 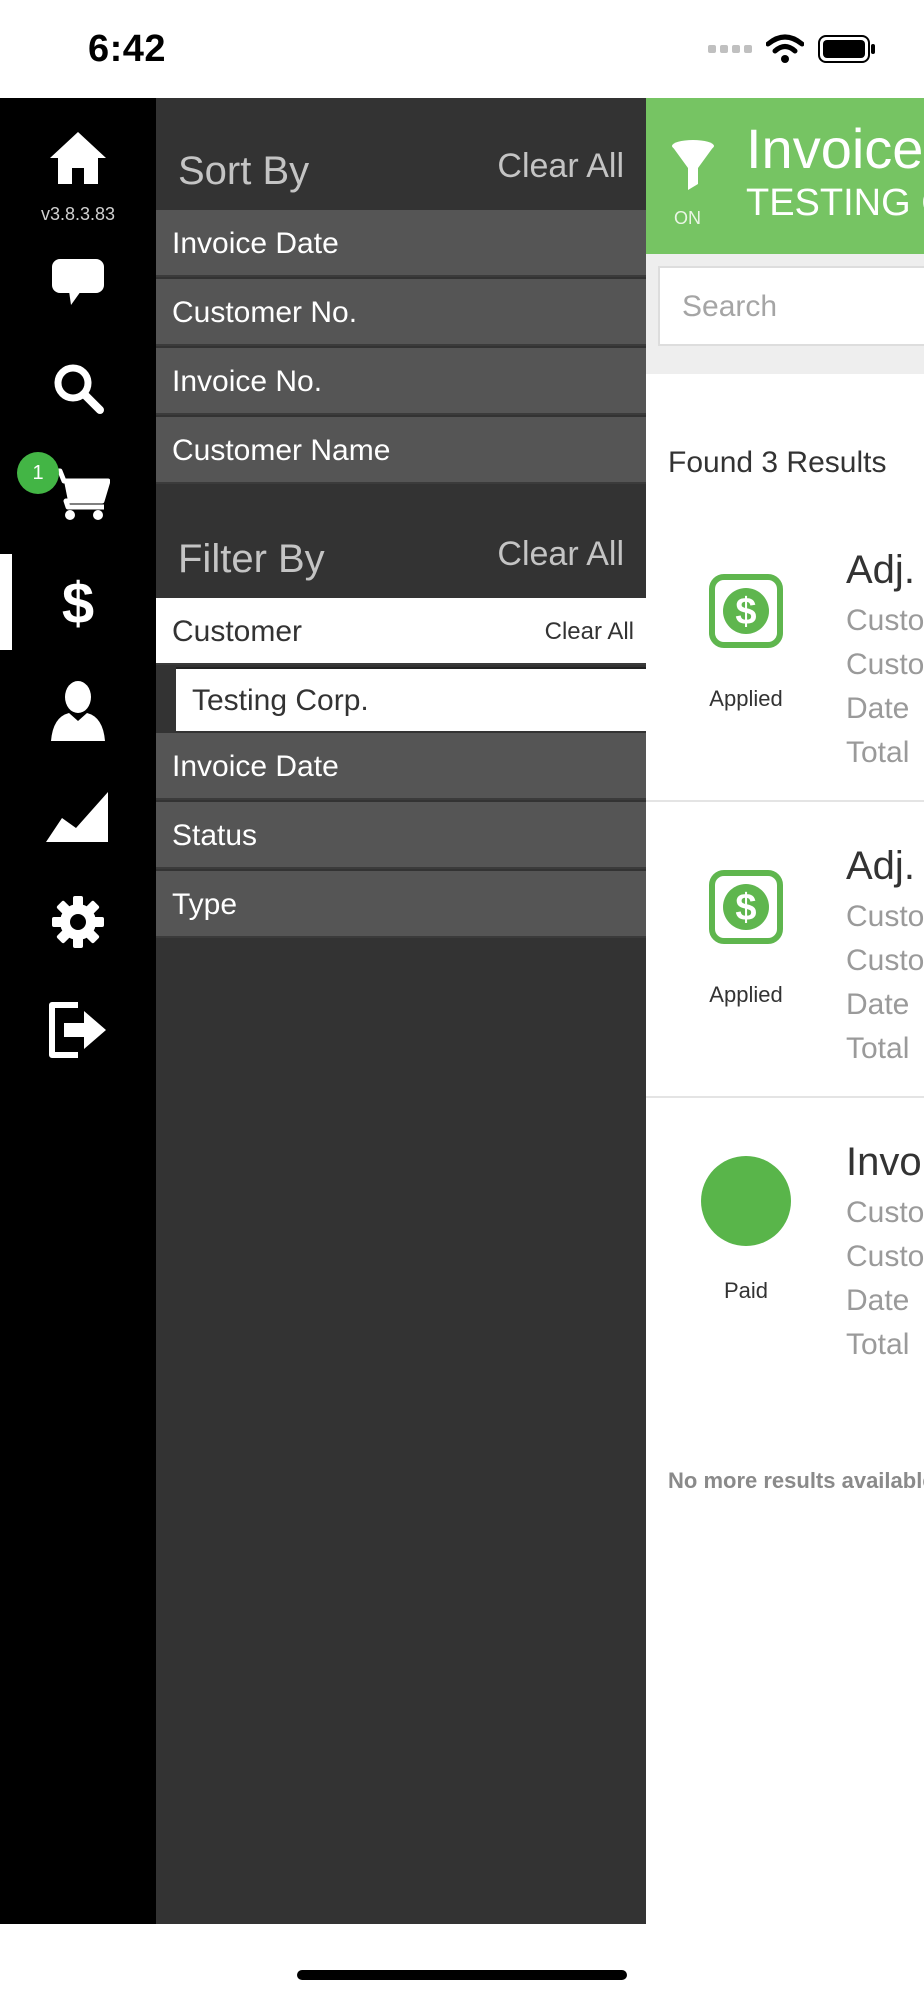 I want to click on sort-clear-all-button: Clear All, so click(x=560, y=166).